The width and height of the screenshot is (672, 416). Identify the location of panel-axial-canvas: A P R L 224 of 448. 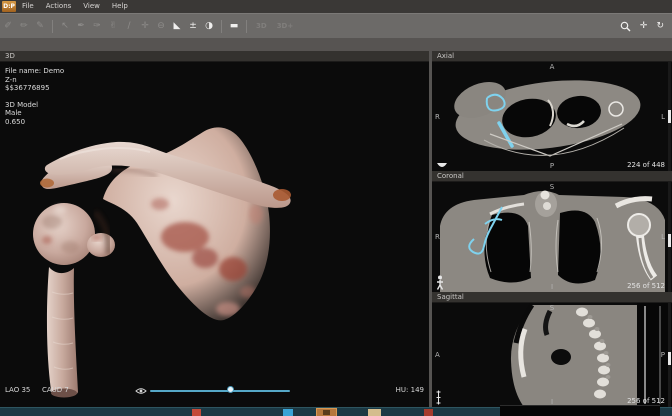
(552, 116).